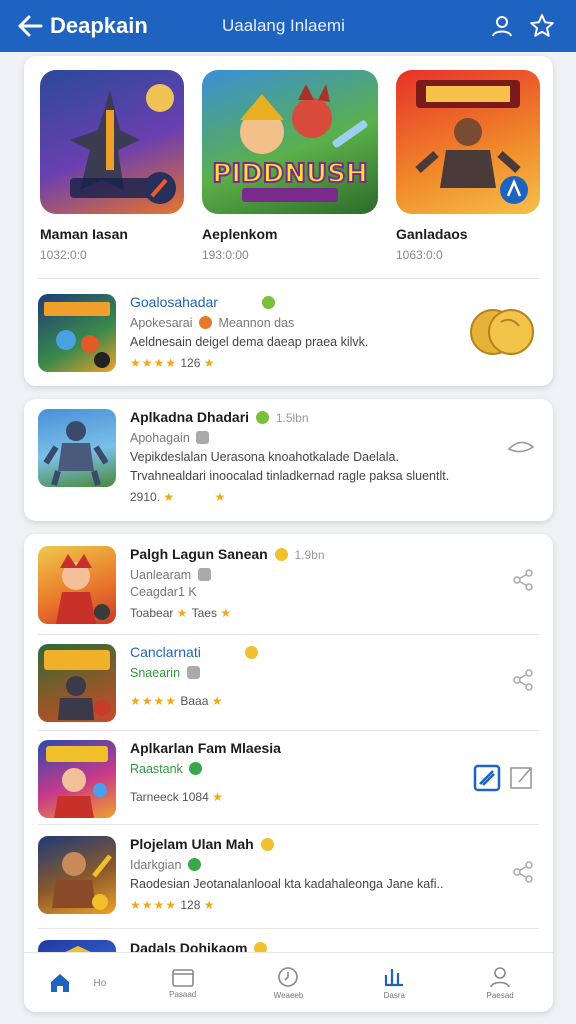  Describe the element at coordinates (206, 322) in the screenshot. I see `flame-icon` at that location.